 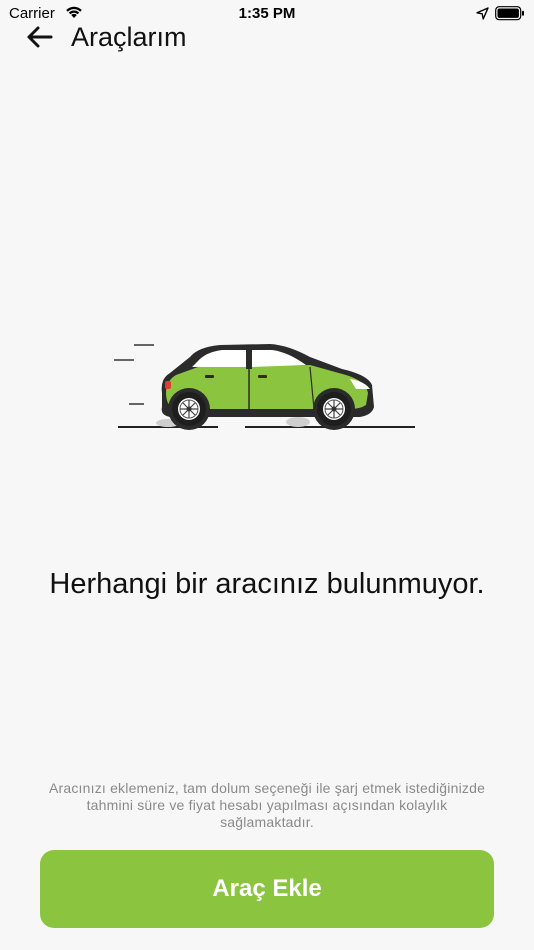 What do you see at coordinates (267, 584) in the screenshot?
I see `empty-state-message: Herhangi bir aracınız bulunmuyor.` at bounding box center [267, 584].